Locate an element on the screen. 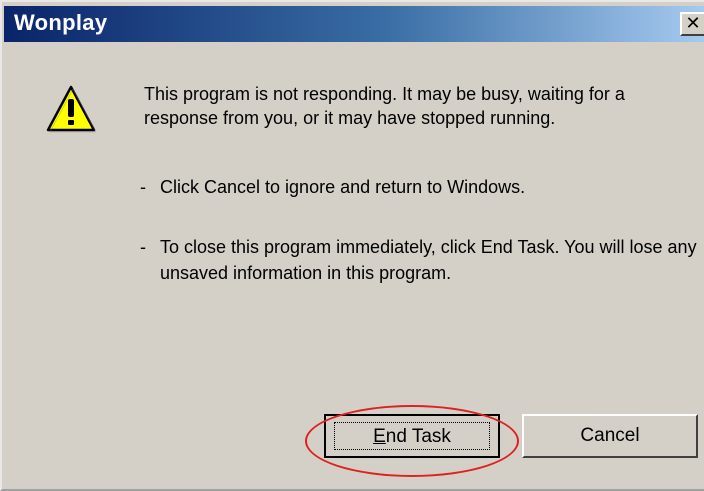 The width and height of the screenshot is (704, 491). focus-rectangle: End Task is located at coordinates (412, 436).